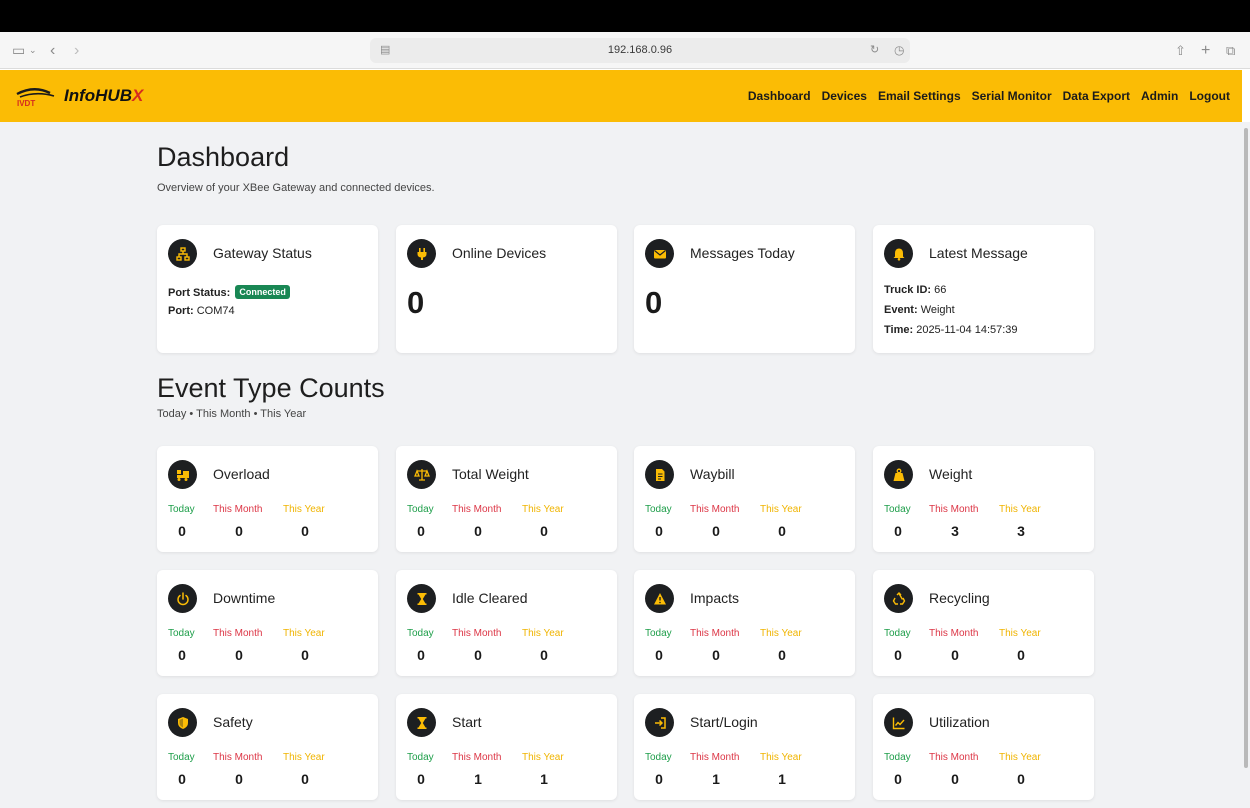  What do you see at coordinates (421, 598) in the screenshot?
I see `hourglass-icon` at bounding box center [421, 598].